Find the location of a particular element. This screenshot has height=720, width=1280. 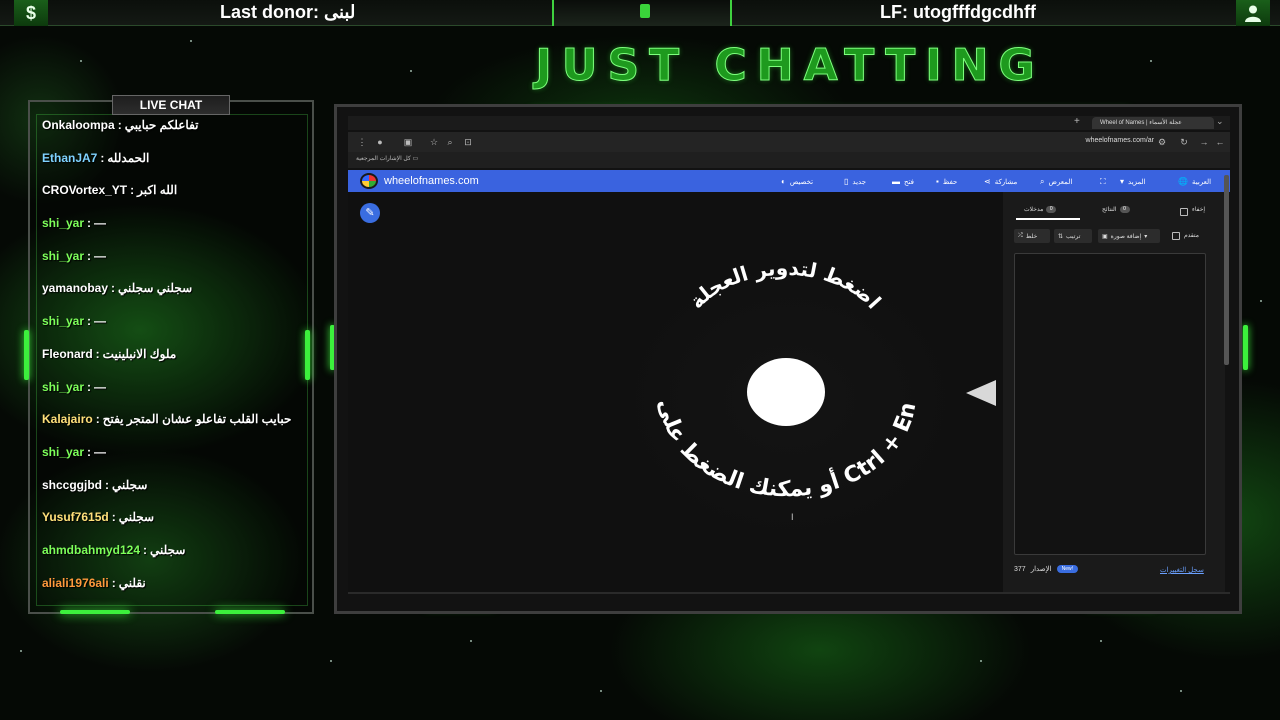

customize-button: ◐ تخصيص is located at coordinates (797, 181).